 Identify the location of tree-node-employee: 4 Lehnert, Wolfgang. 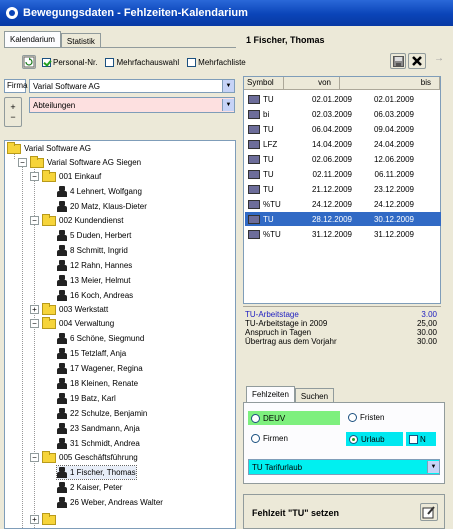
(99, 191).